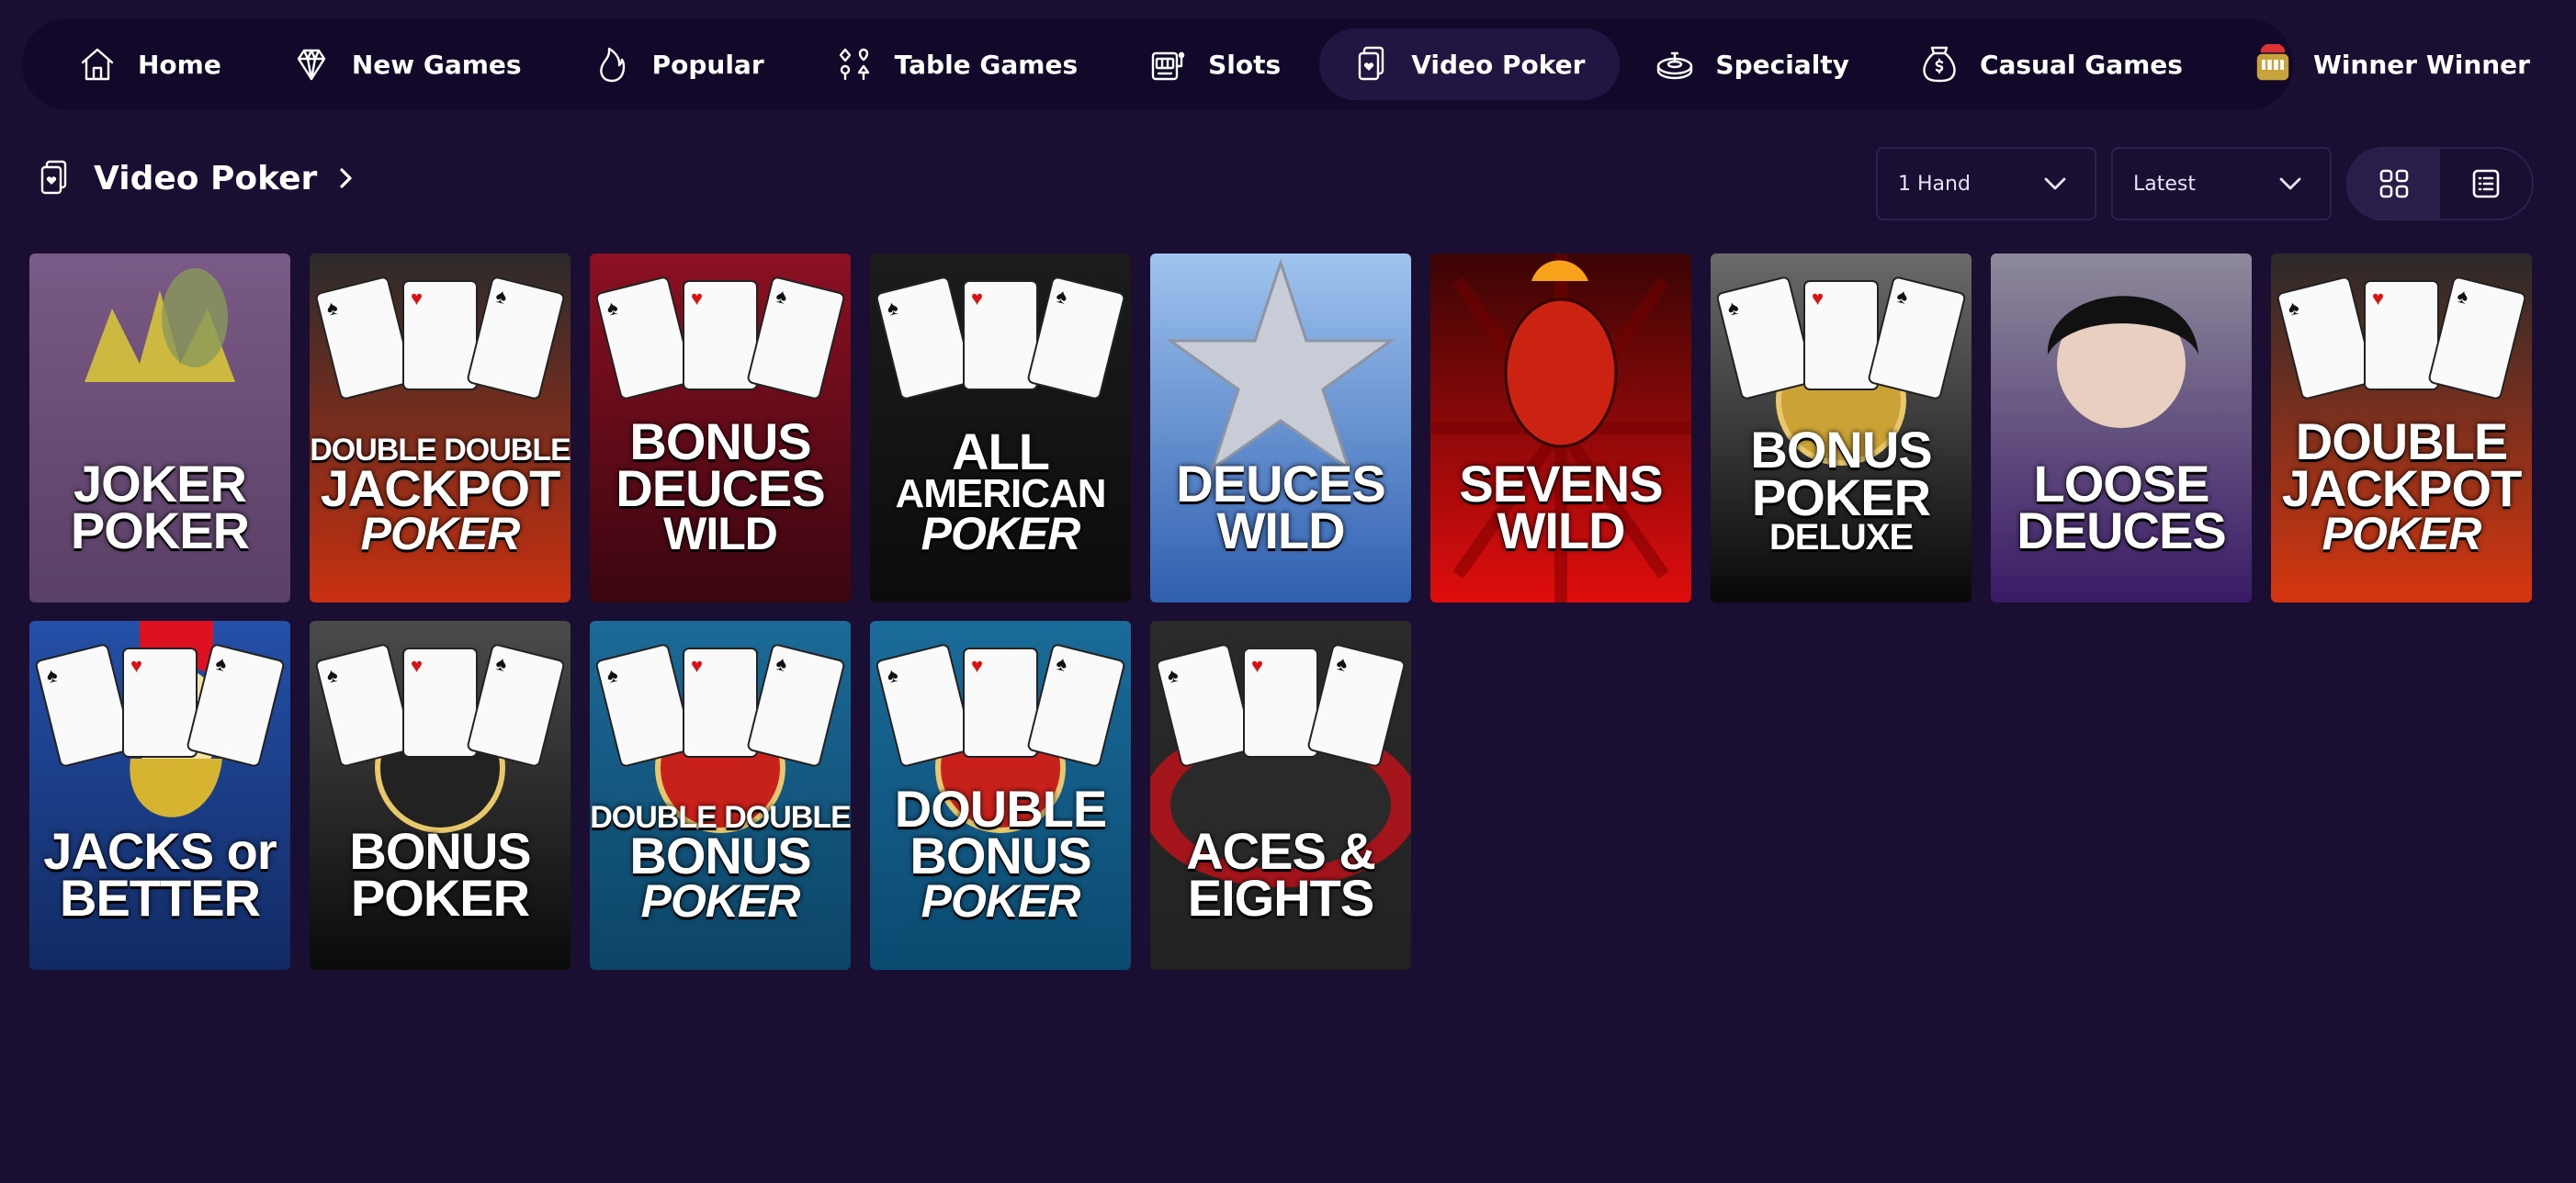 The height and width of the screenshot is (1183, 2576). What do you see at coordinates (986, 64) in the screenshot?
I see `nav-item-label: Table Games` at bounding box center [986, 64].